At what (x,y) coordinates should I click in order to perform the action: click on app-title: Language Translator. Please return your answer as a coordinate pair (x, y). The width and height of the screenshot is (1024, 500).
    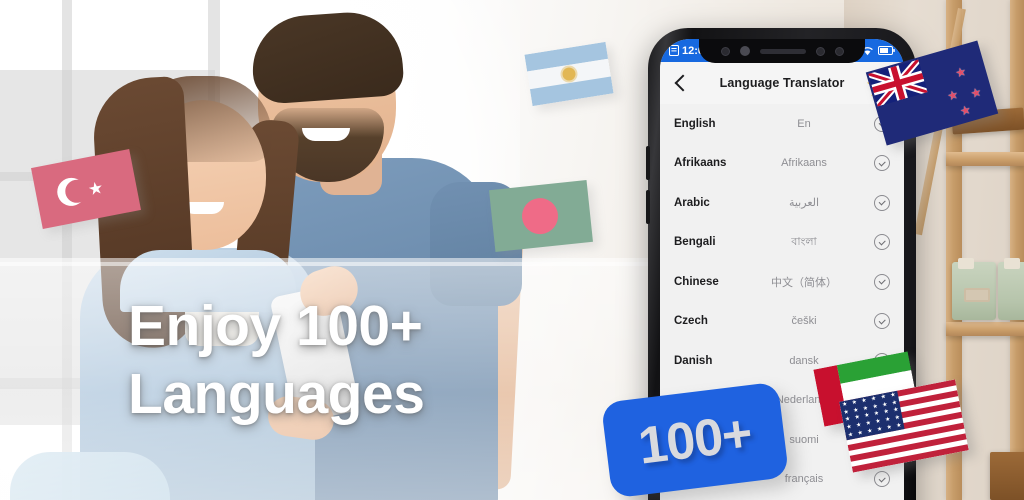
    Looking at the image, I should click on (782, 83).